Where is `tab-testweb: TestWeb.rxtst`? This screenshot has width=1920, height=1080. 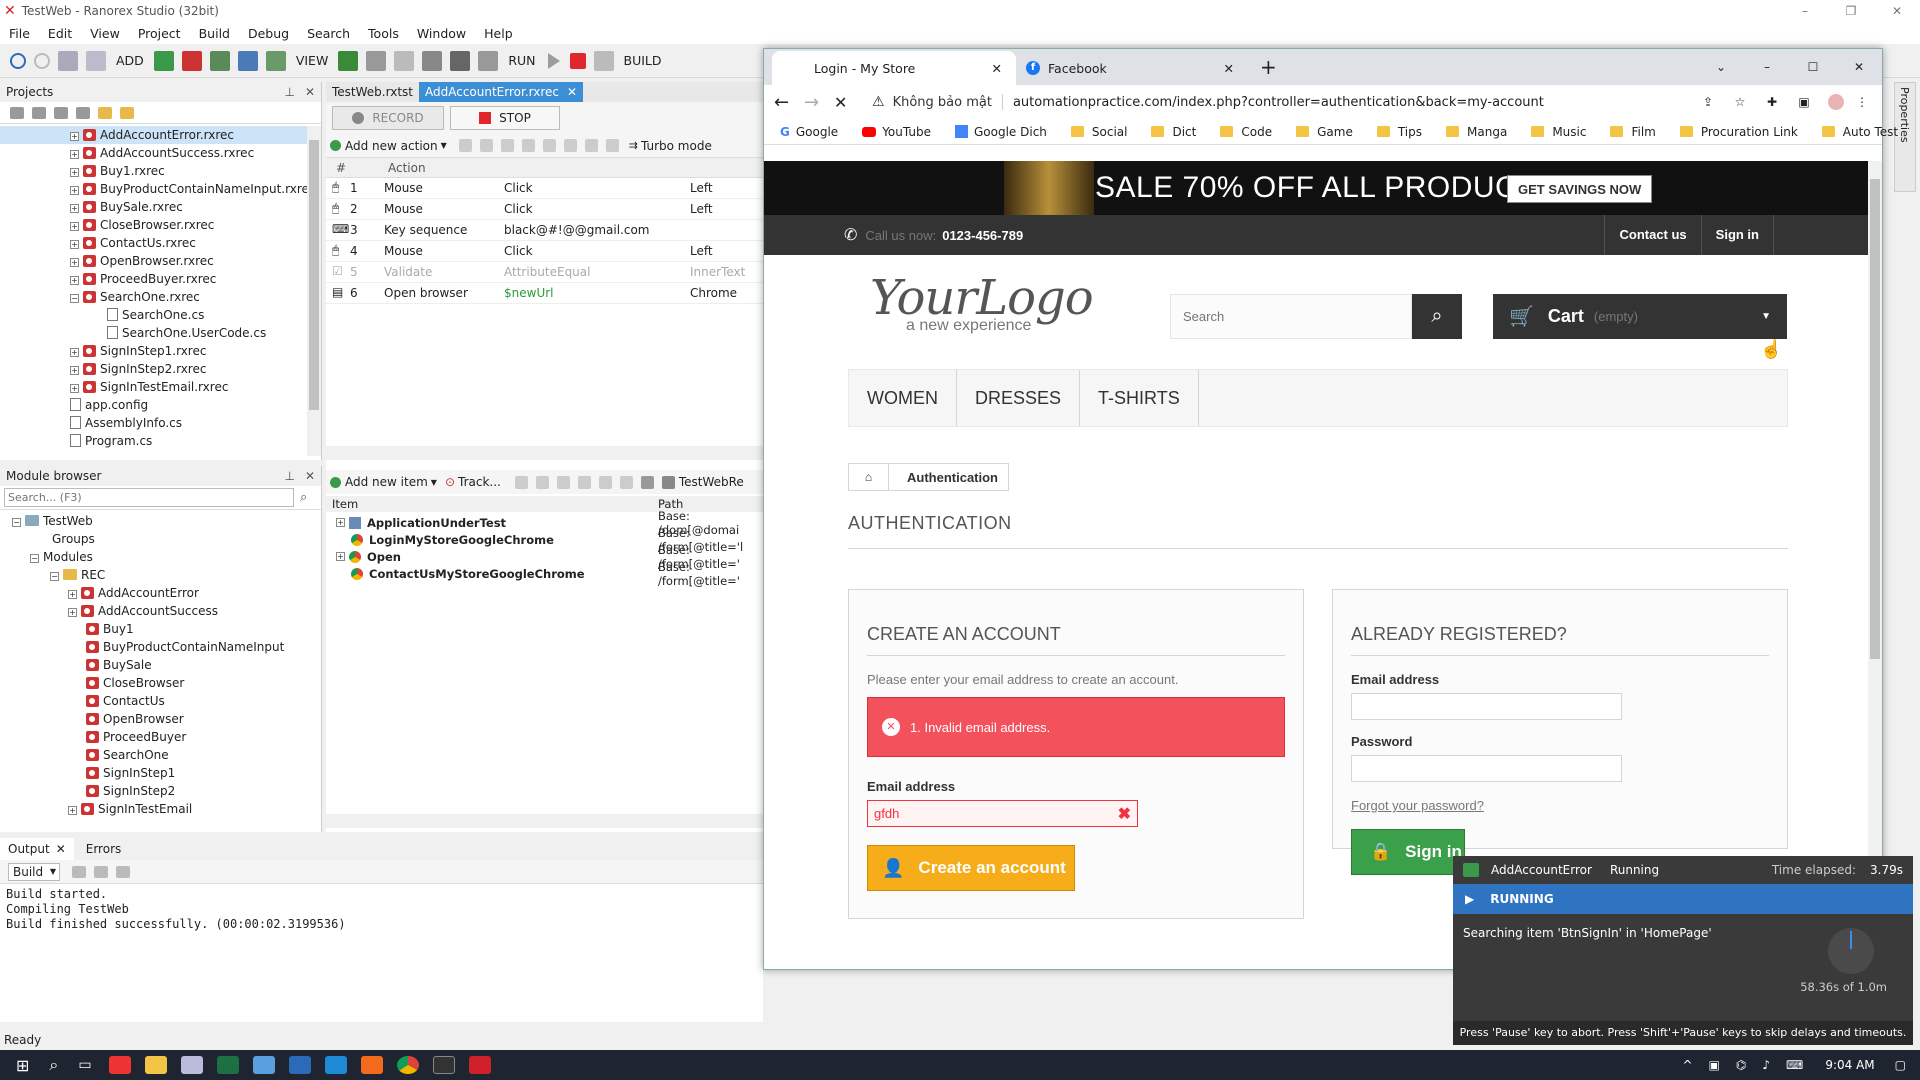 tab-testweb: TestWeb.rxtst is located at coordinates (372, 92).